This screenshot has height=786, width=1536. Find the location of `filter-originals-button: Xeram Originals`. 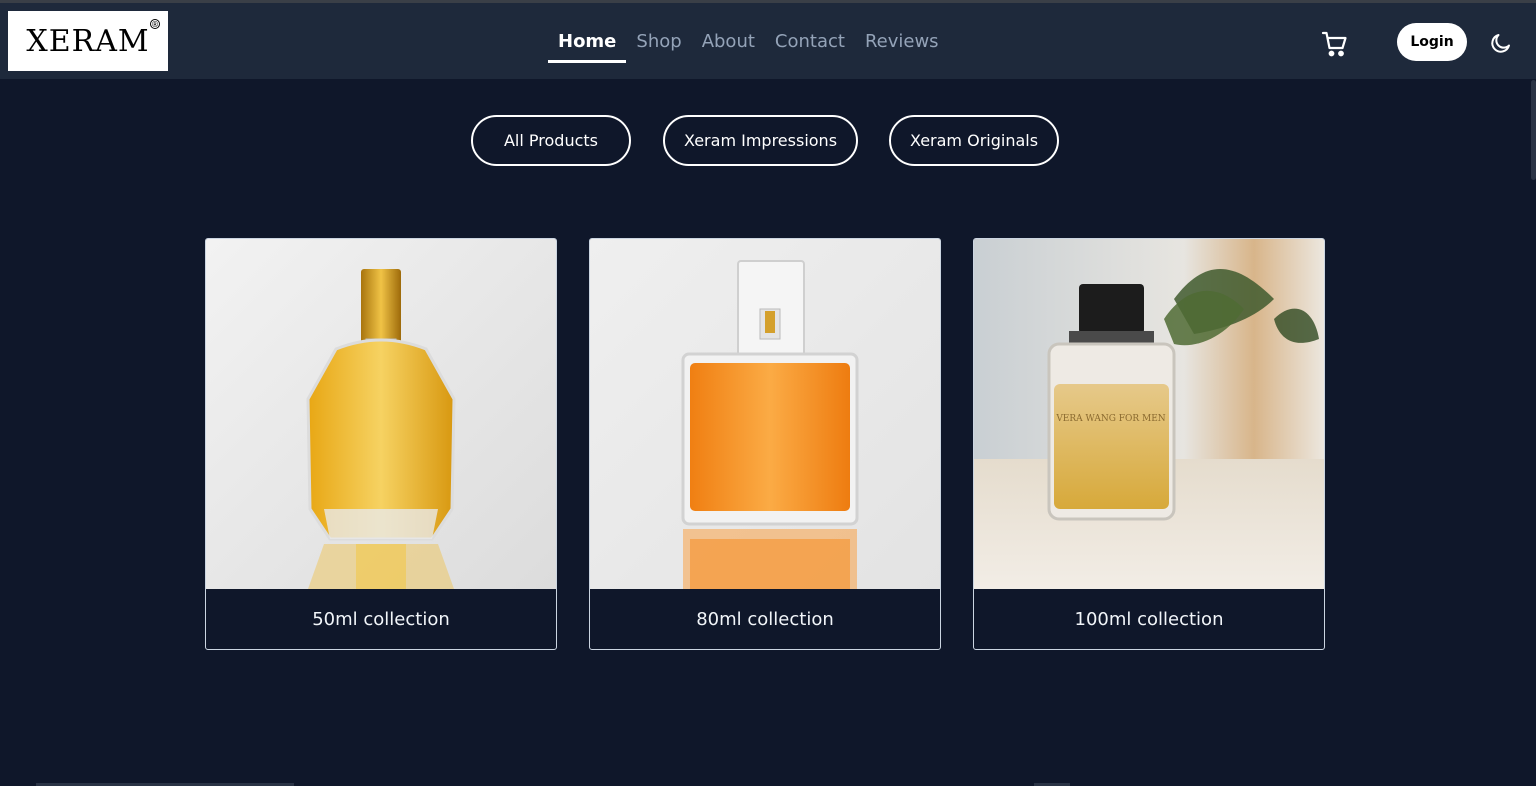

filter-originals-button: Xeram Originals is located at coordinates (974, 140).